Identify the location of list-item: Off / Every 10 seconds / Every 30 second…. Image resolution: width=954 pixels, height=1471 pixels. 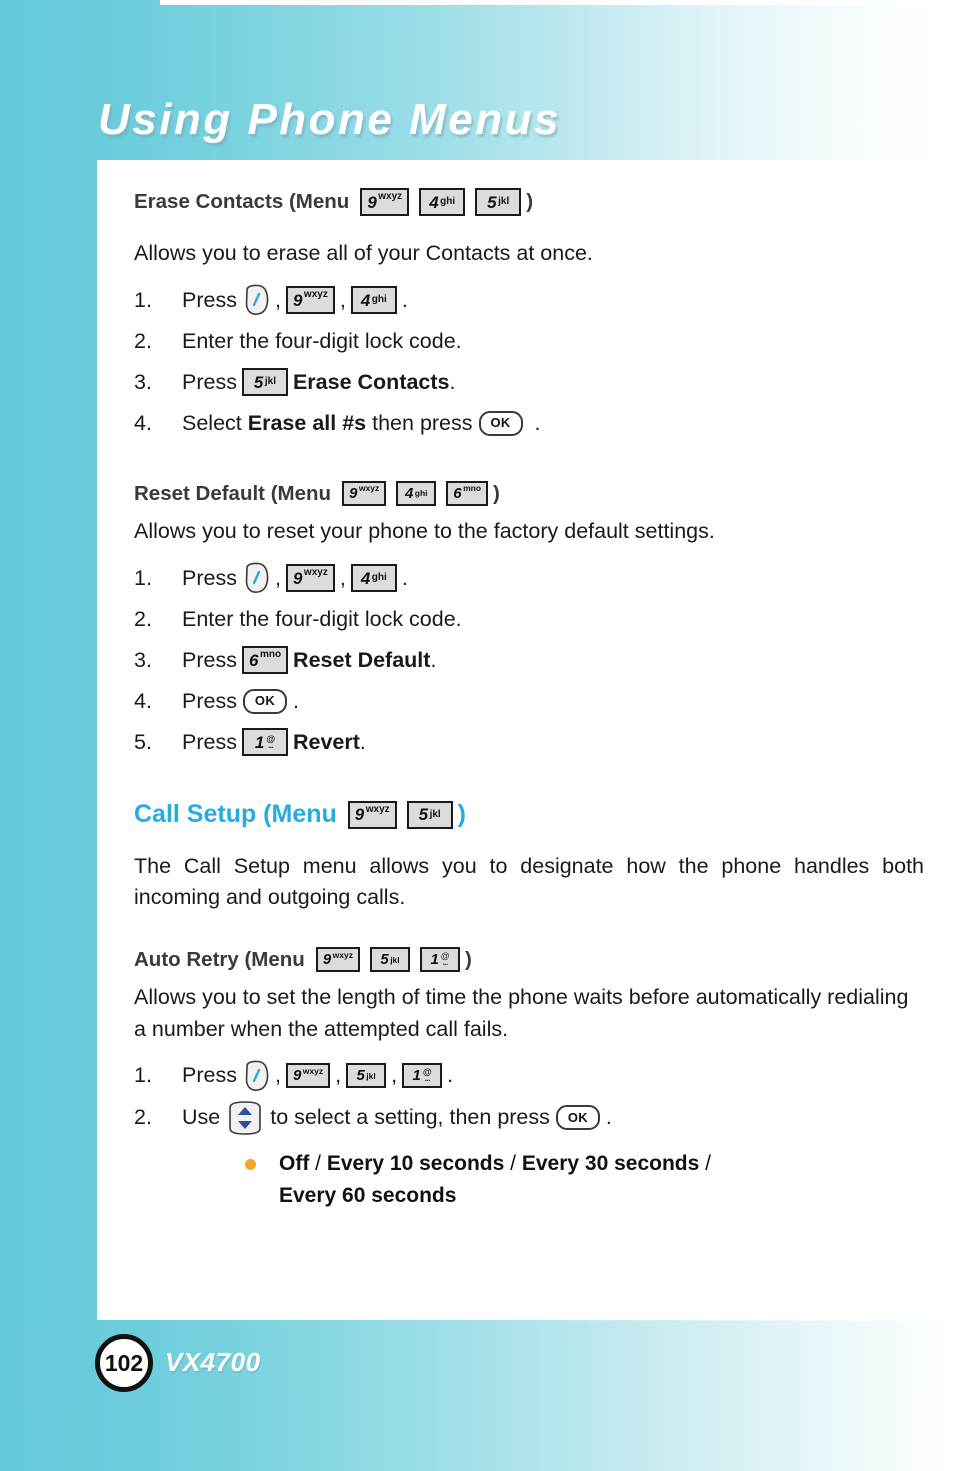
(581, 1180).